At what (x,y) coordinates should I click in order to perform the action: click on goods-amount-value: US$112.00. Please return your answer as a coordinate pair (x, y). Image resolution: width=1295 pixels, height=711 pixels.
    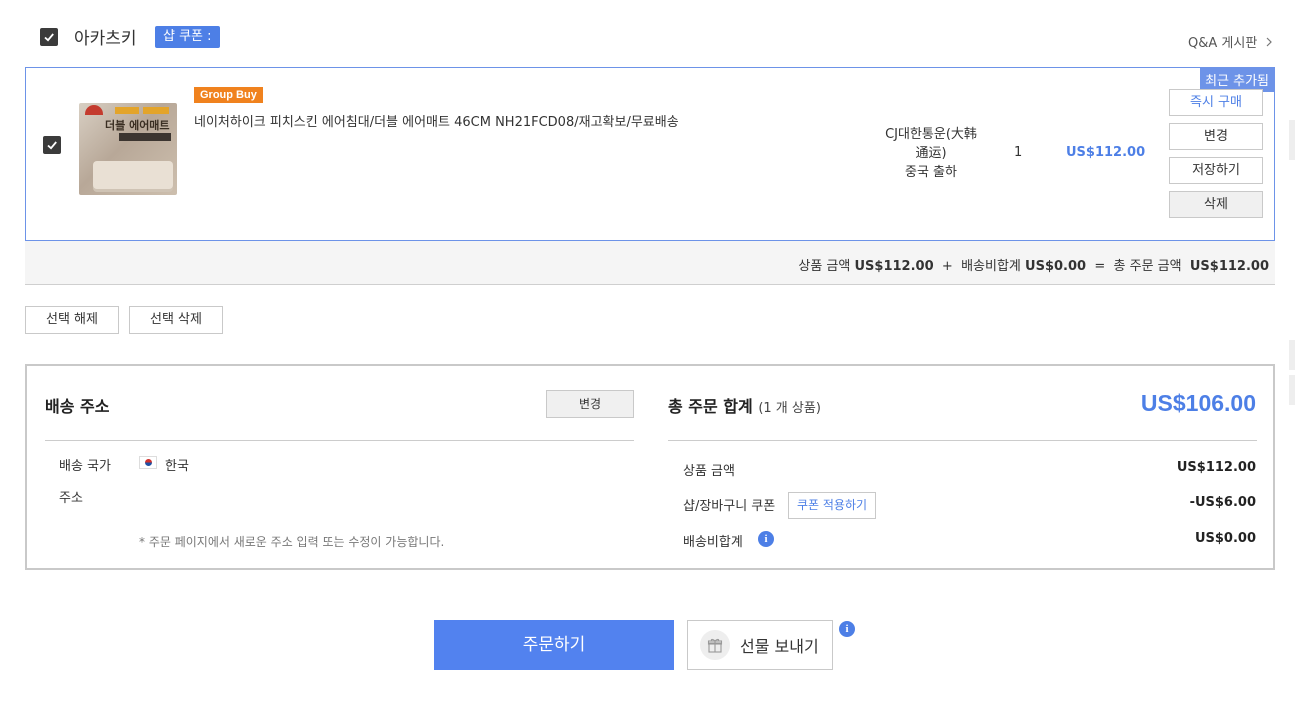
    Looking at the image, I should click on (1216, 467).